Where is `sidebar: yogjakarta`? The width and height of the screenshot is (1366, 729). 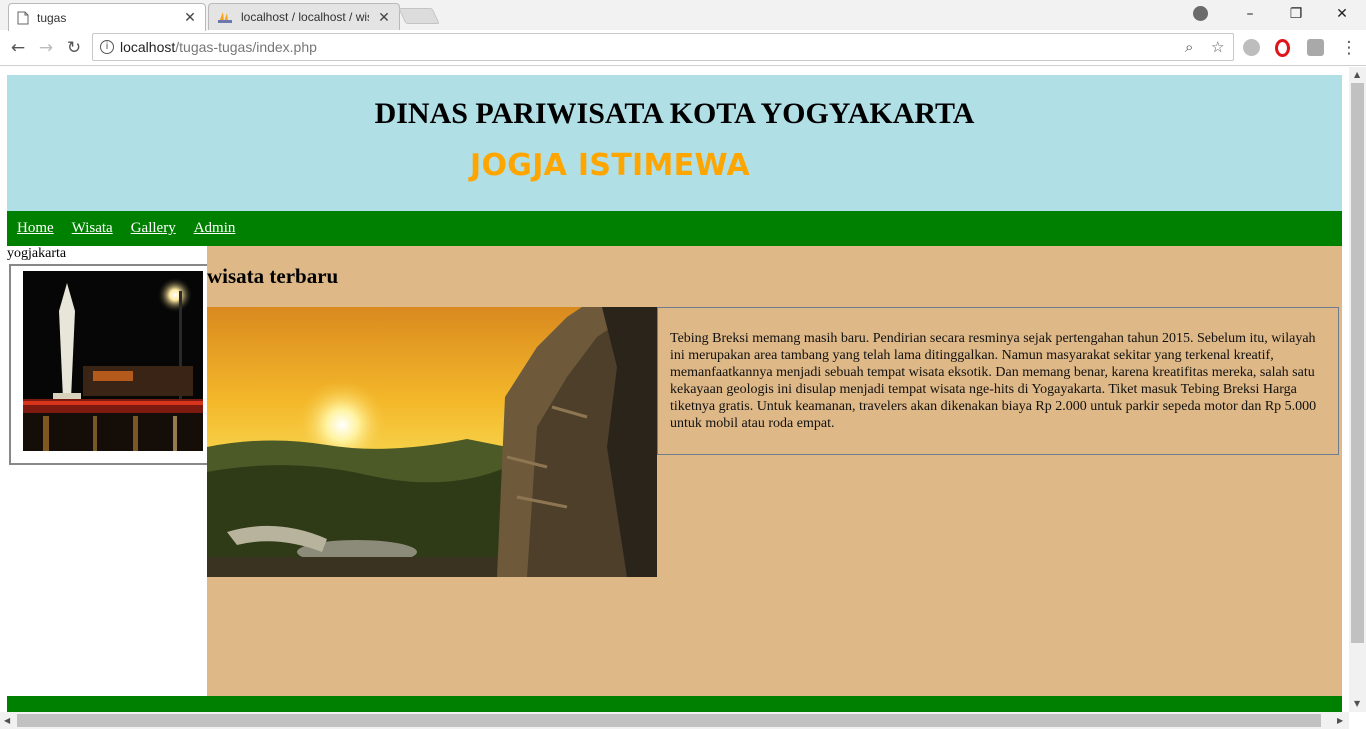
sidebar: yogjakarta is located at coordinates (108, 471).